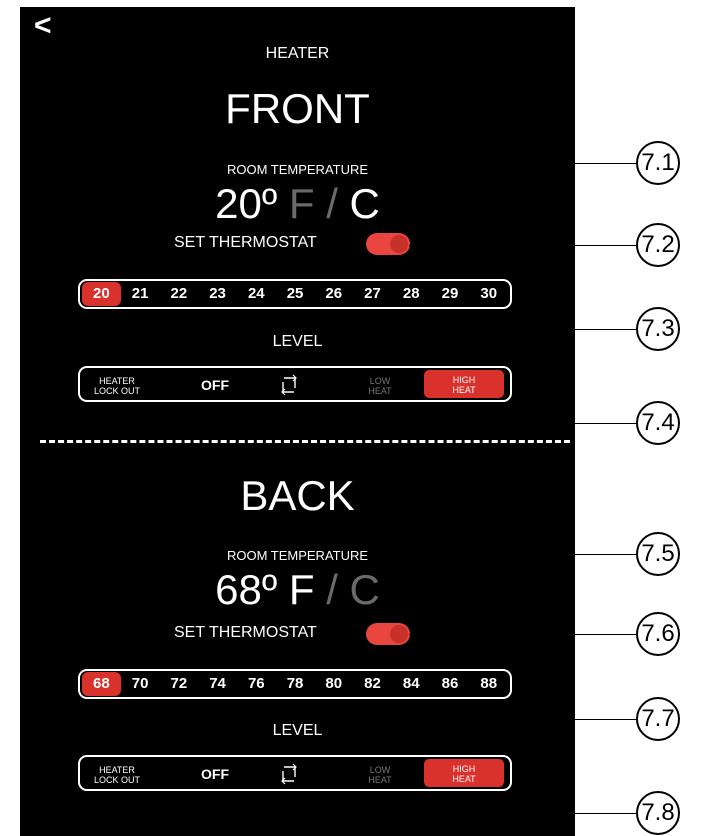 The height and width of the screenshot is (836, 710). I want to click on thermostat-option-70: 70, so click(140, 684).